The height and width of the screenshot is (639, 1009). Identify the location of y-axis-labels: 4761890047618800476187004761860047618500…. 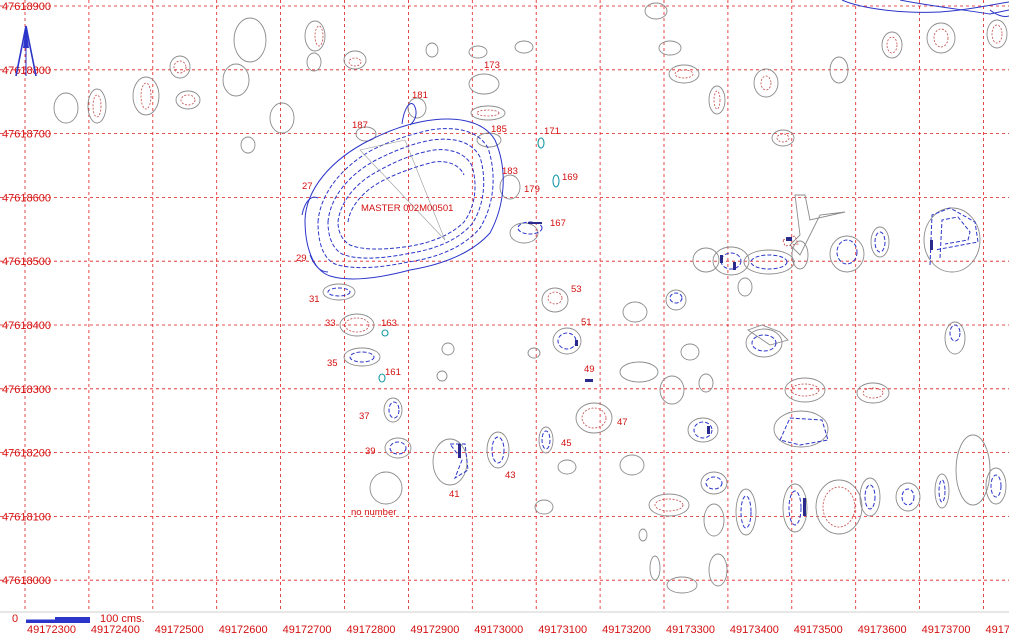
(26, 294).